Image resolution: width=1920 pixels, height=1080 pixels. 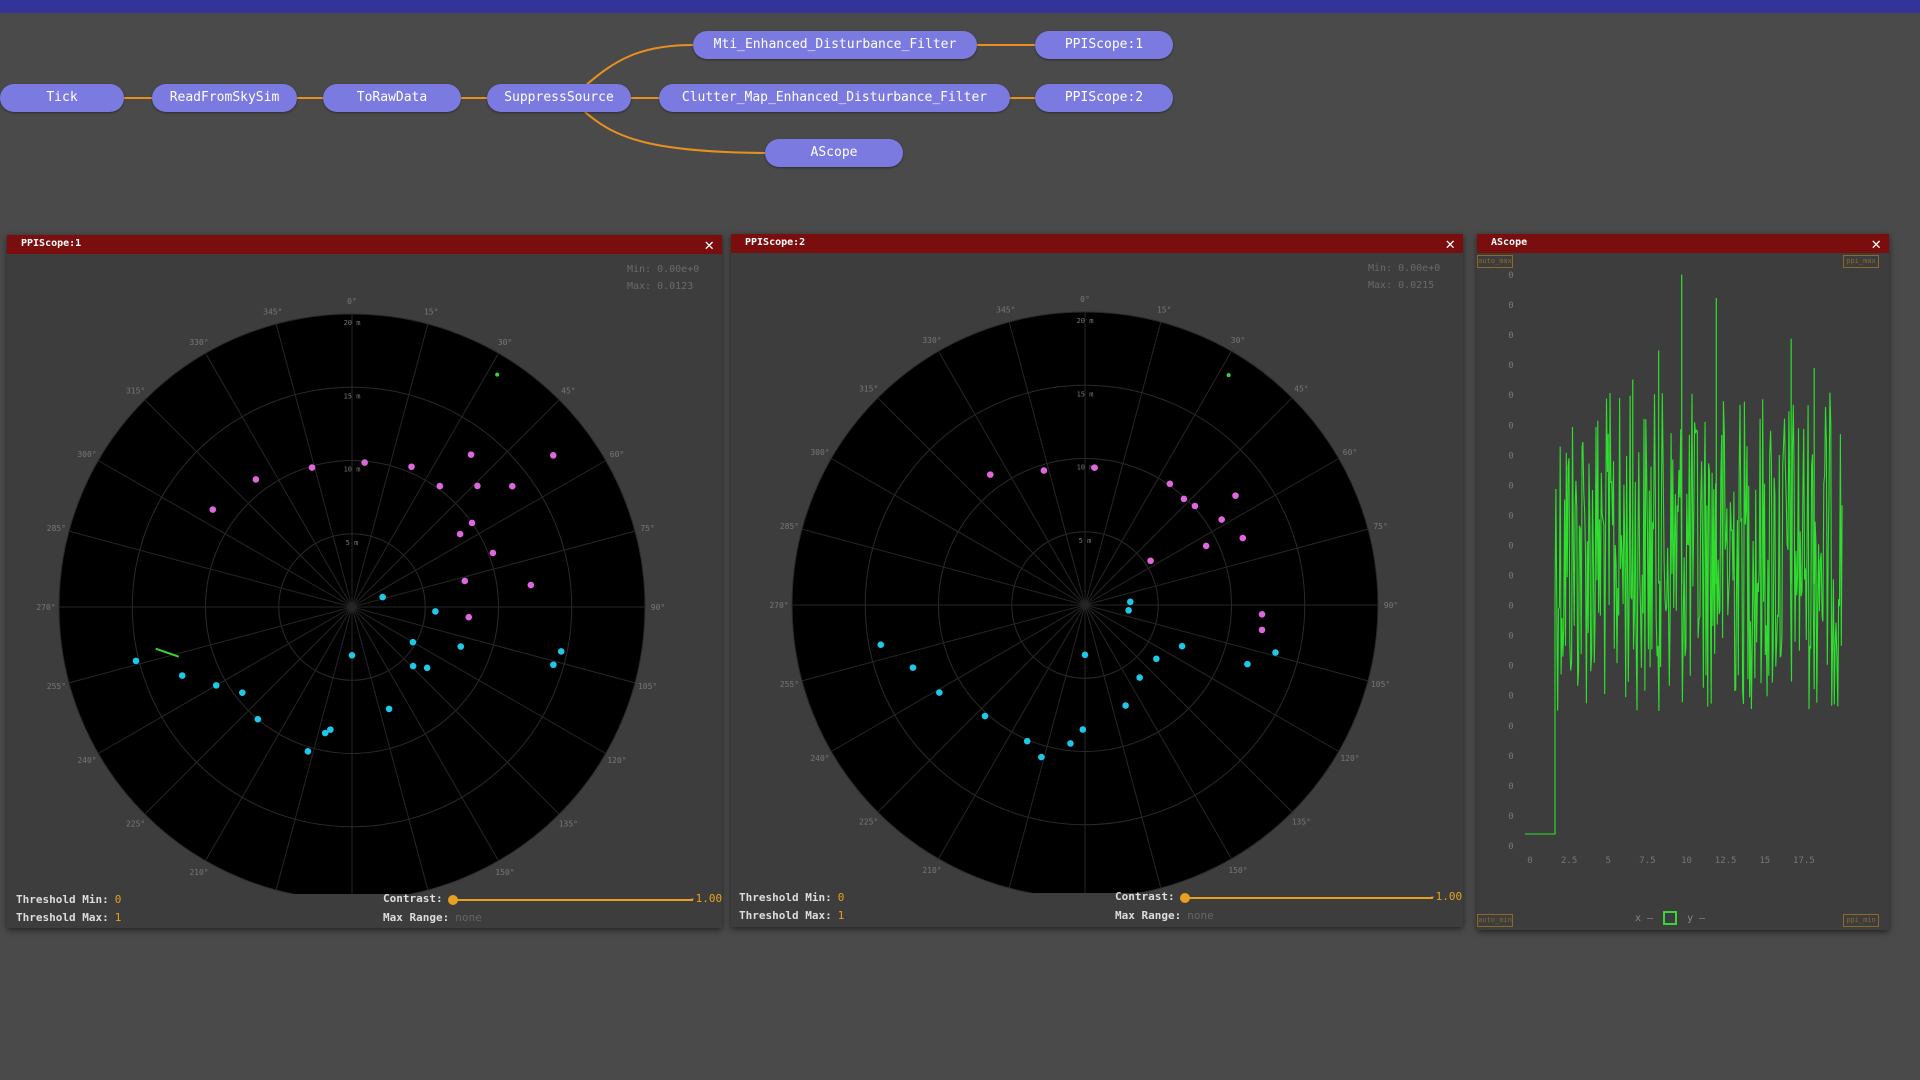 I want to click on azimuth-label: 210°, so click(x=931, y=870).